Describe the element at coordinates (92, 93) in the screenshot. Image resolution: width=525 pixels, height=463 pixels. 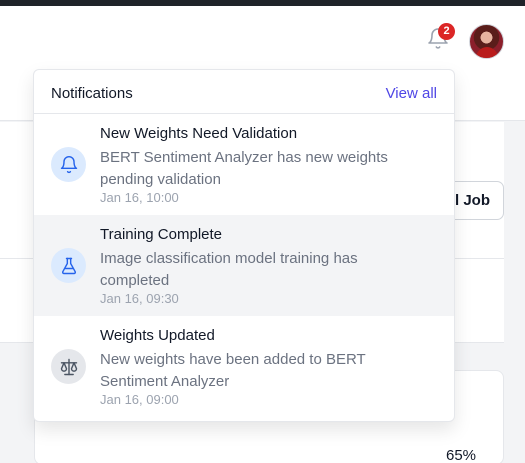
I see `dropdown-title: Notifications` at that location.